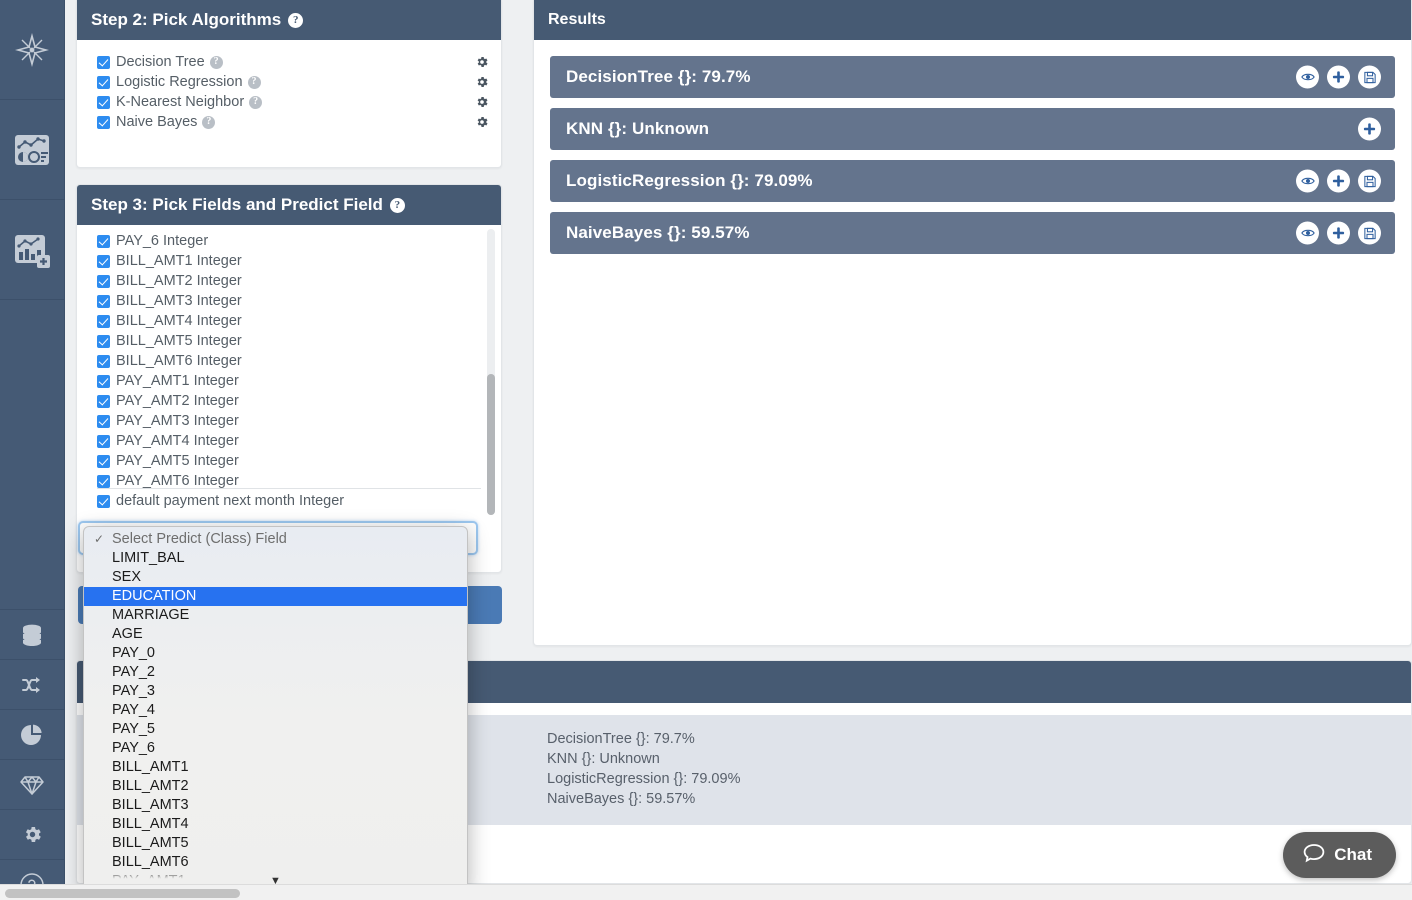 This screenshot has width=1412, height=900. What do you see at coordinates (275, 824) in the screenshot?
I see `dropdown-option: BILL_AMT4` at bounding box center [275, 824].